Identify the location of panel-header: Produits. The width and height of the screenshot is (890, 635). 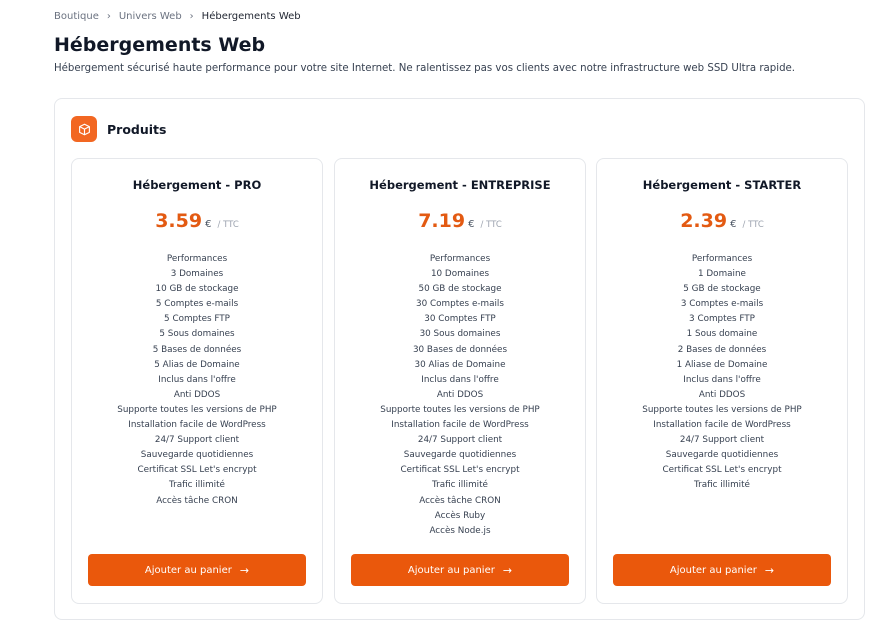
(118, 129).